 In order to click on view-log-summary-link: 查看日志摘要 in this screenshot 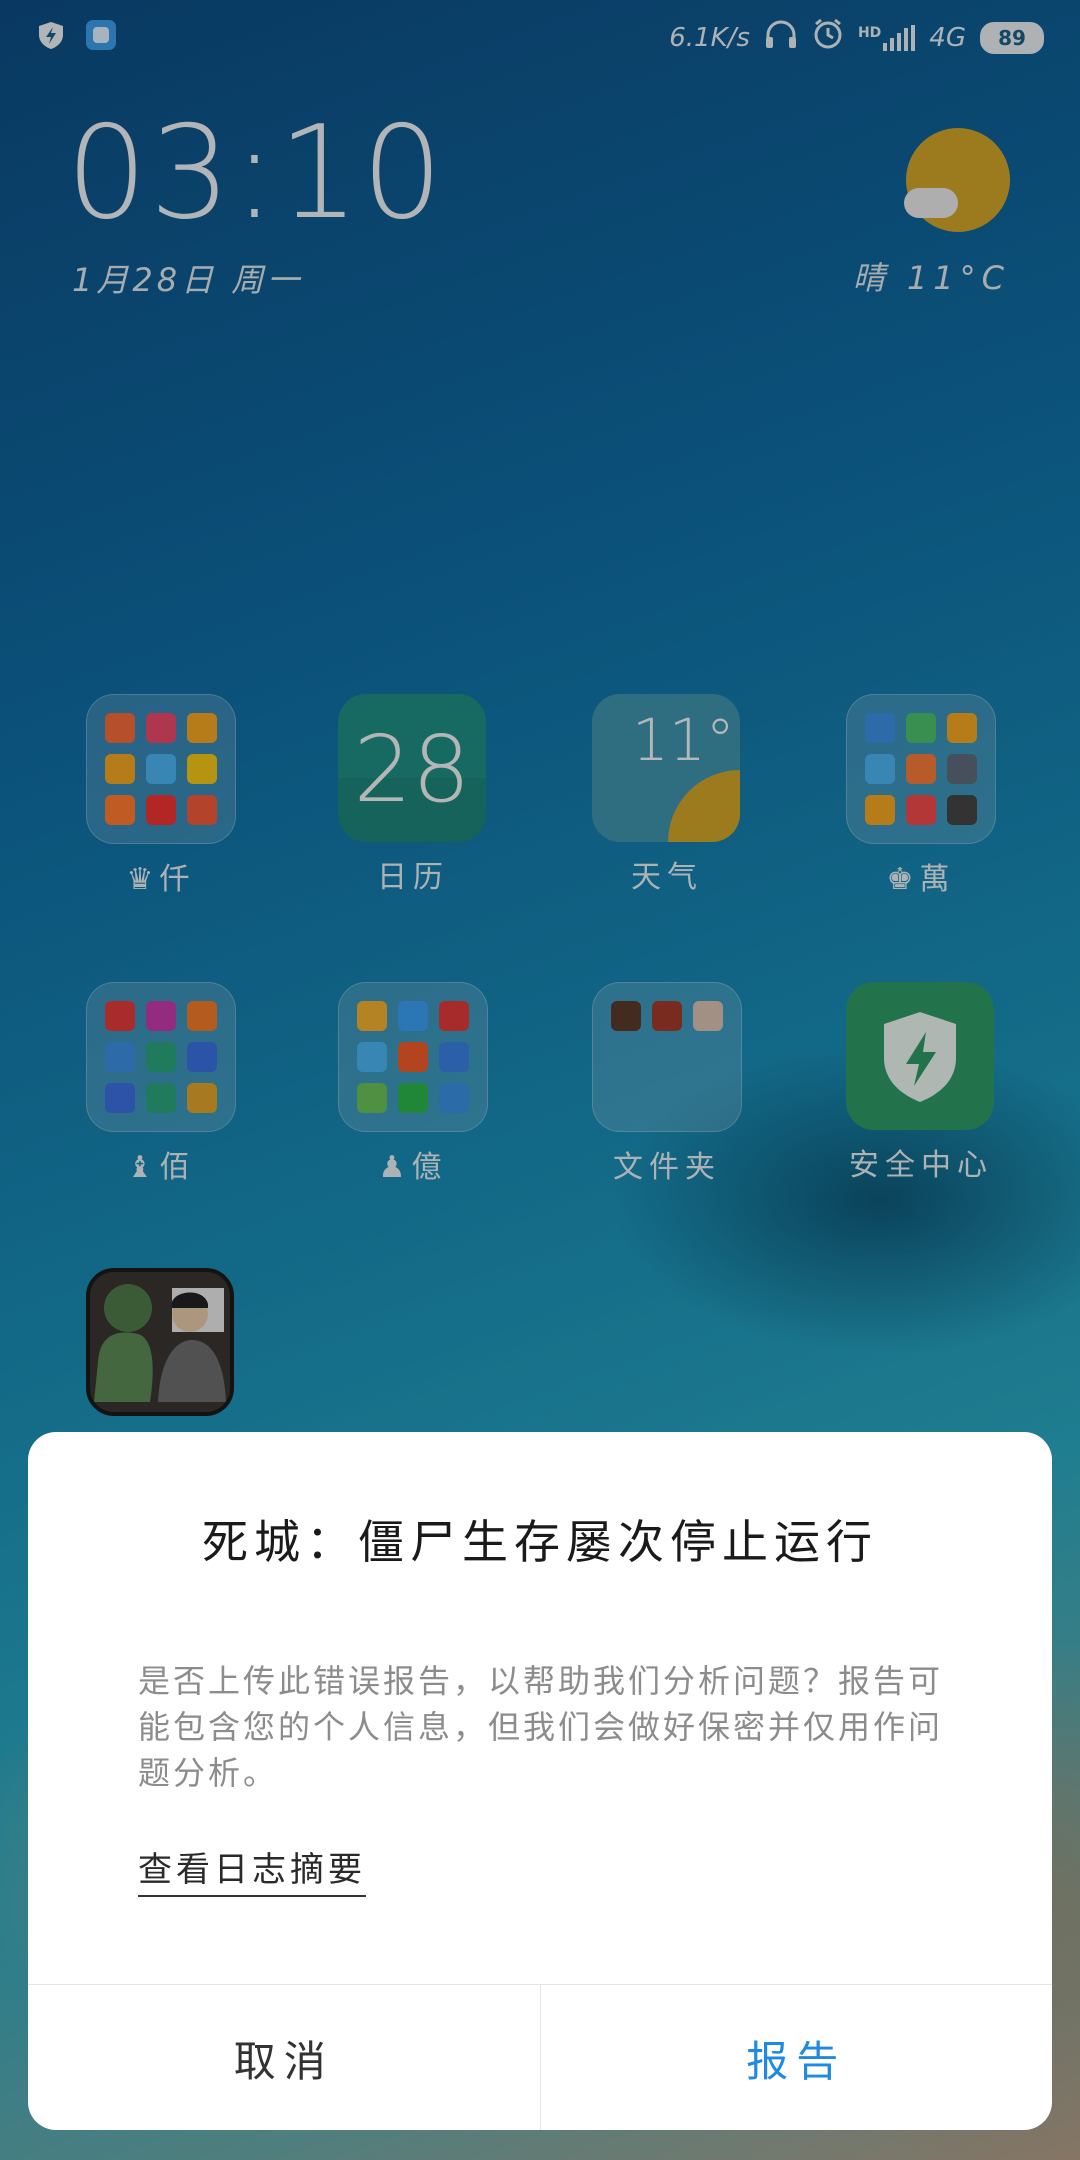, I will do `click(252, 1869)`.